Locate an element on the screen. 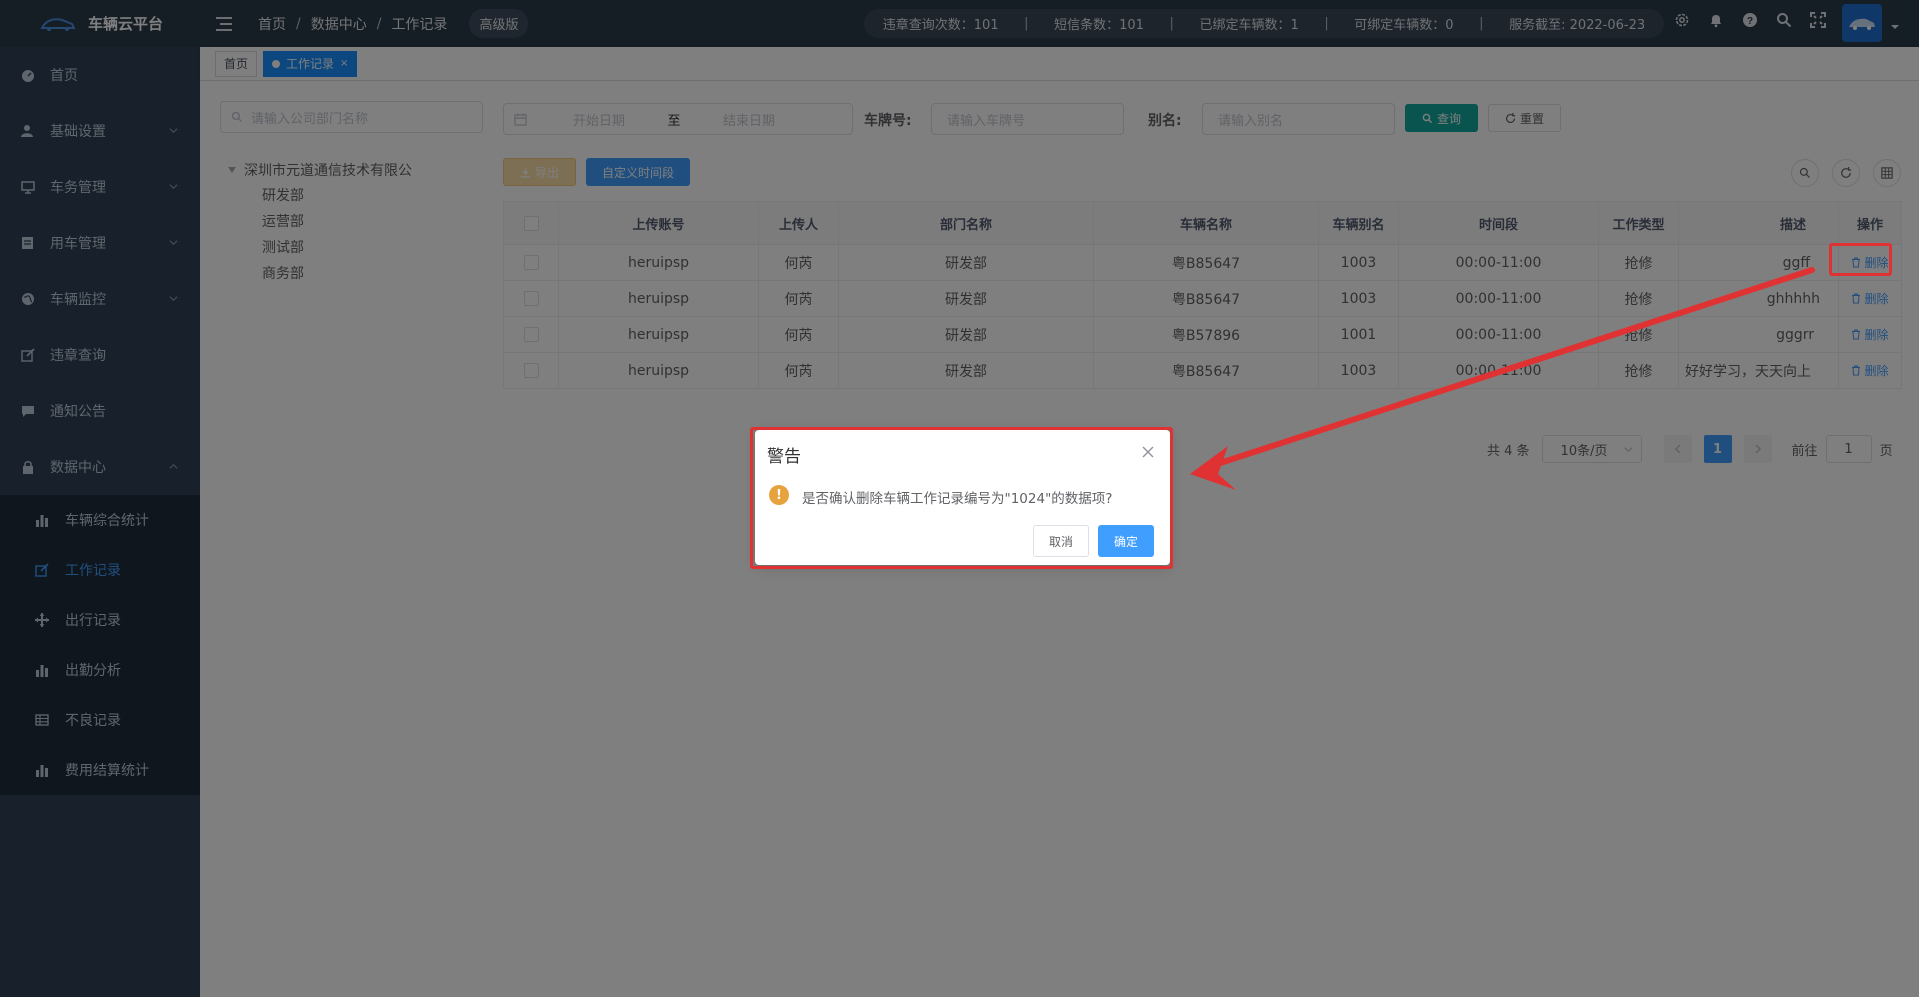 The width and height of the screenshot is (1919, 997). confirm-dialog: 警告 ! 是否确认删除车辆工作记录编号为"1024"的数据项? 取消 确定 is located at coordinates (962, 497).